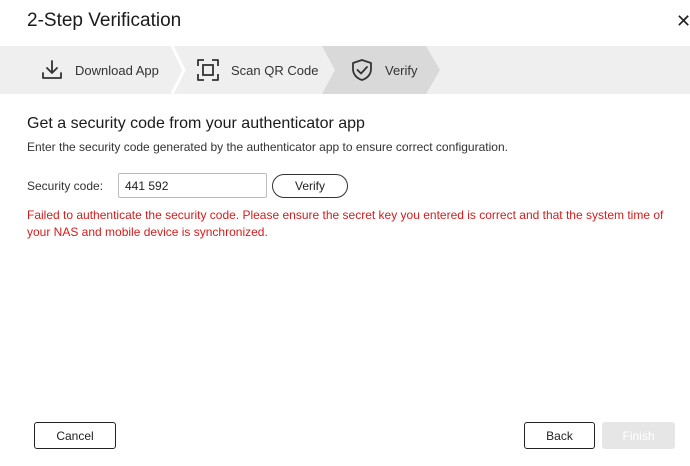 The width and height of the screenshot is (690, 466). What do you see at coordinates (310, 186) in the screenshot?
I see `verify-button: Verify` at bounding box center [310, 186].